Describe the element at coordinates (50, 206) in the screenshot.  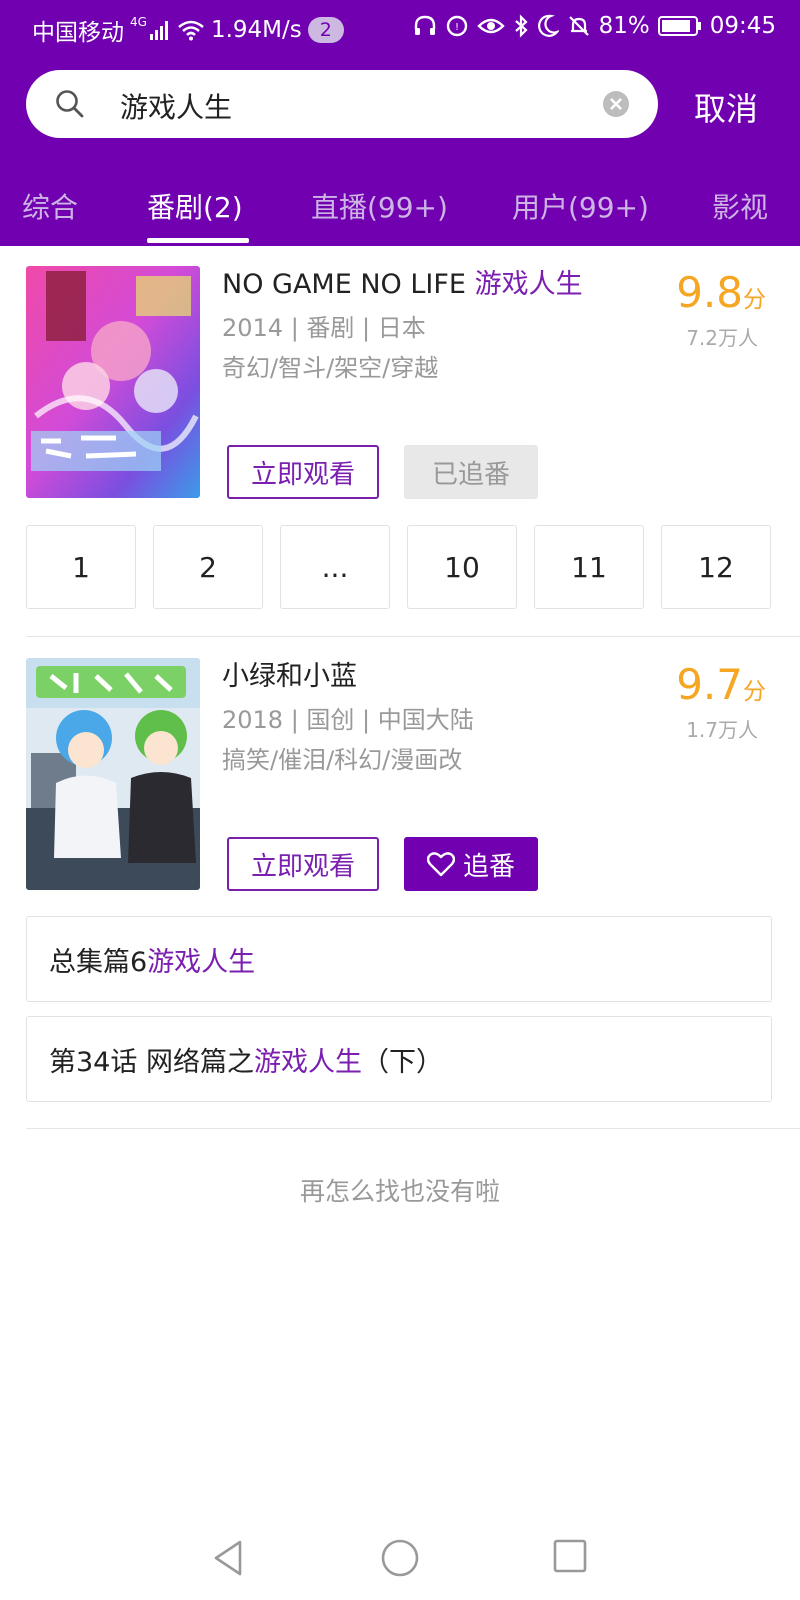
I see `tab-all: 综合` at that location.